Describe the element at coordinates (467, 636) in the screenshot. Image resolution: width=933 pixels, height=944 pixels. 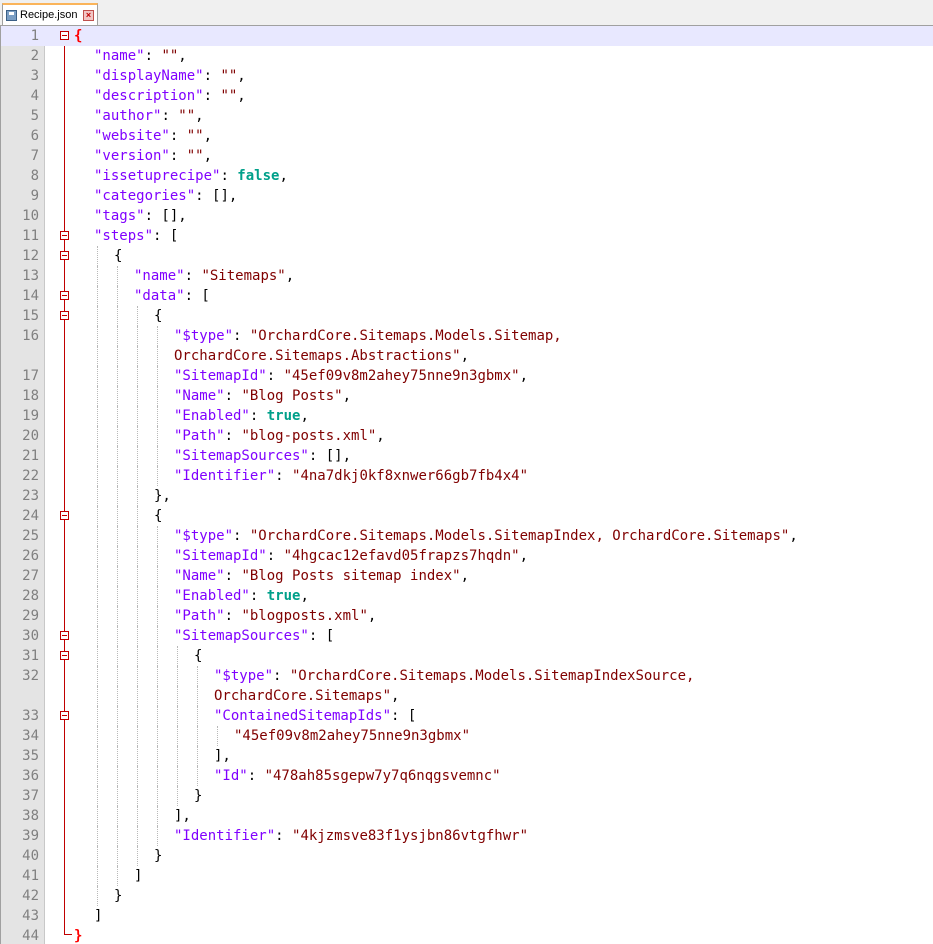
I see `code-line: 30 "SitemapSources": [` at that location.